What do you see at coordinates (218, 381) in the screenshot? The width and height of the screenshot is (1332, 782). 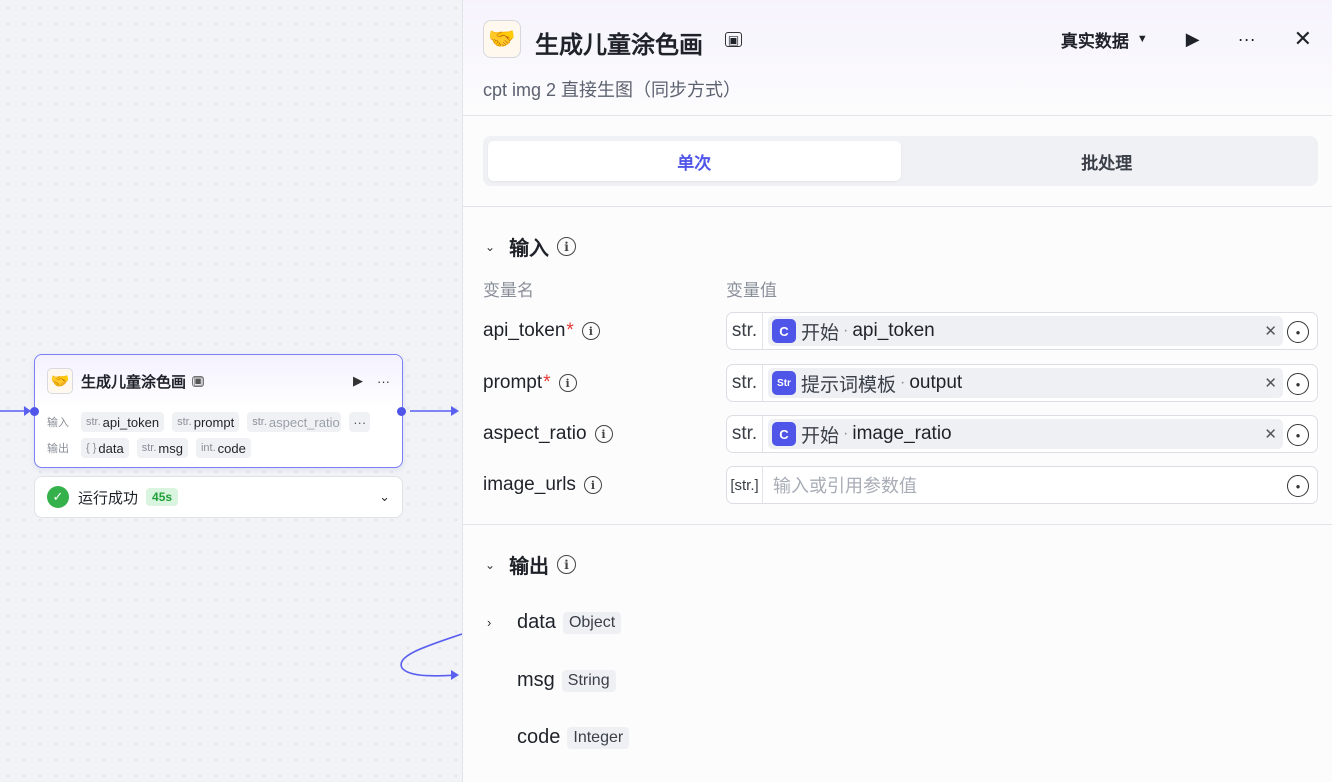 I see `node-header: 🤝 生成儿童涂色画 ▣ ▶ ···` at bounding box center [218, 381].